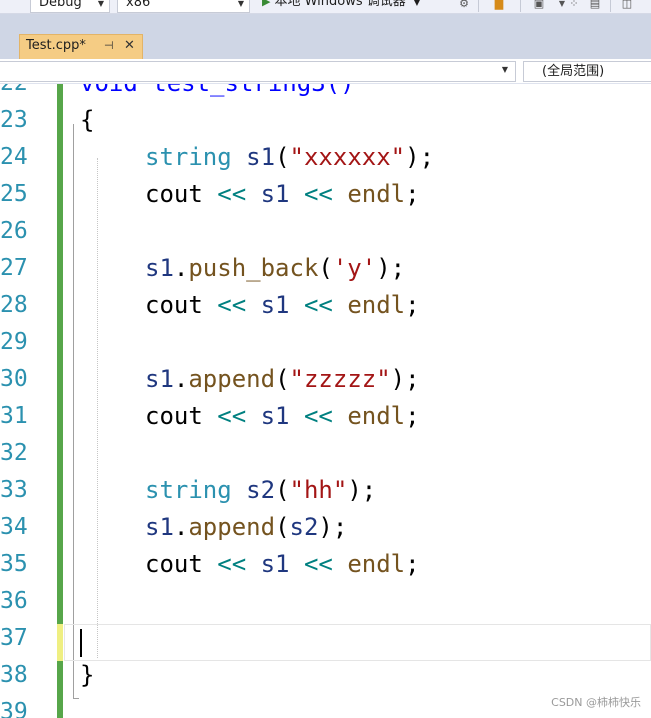 This screenshot has height=718, width=651. Describe the element at coordinates (14, 379) in the screenshot. I see `line-number: 30` at that location.